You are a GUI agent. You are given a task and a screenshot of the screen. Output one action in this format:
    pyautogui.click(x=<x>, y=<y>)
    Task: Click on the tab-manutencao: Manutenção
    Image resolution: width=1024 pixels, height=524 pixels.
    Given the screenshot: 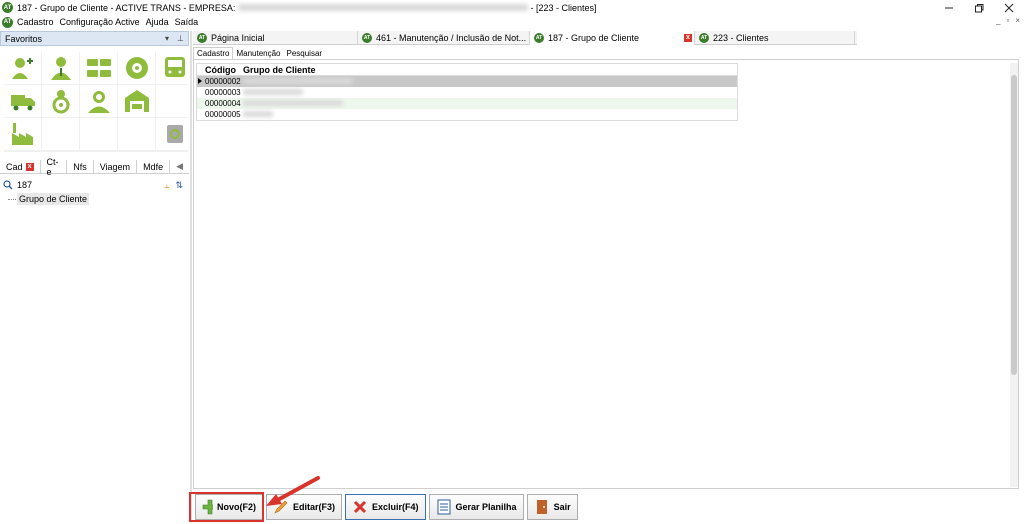 What is the action you would take?
    pyautogui.click(x=258, y=53)
    